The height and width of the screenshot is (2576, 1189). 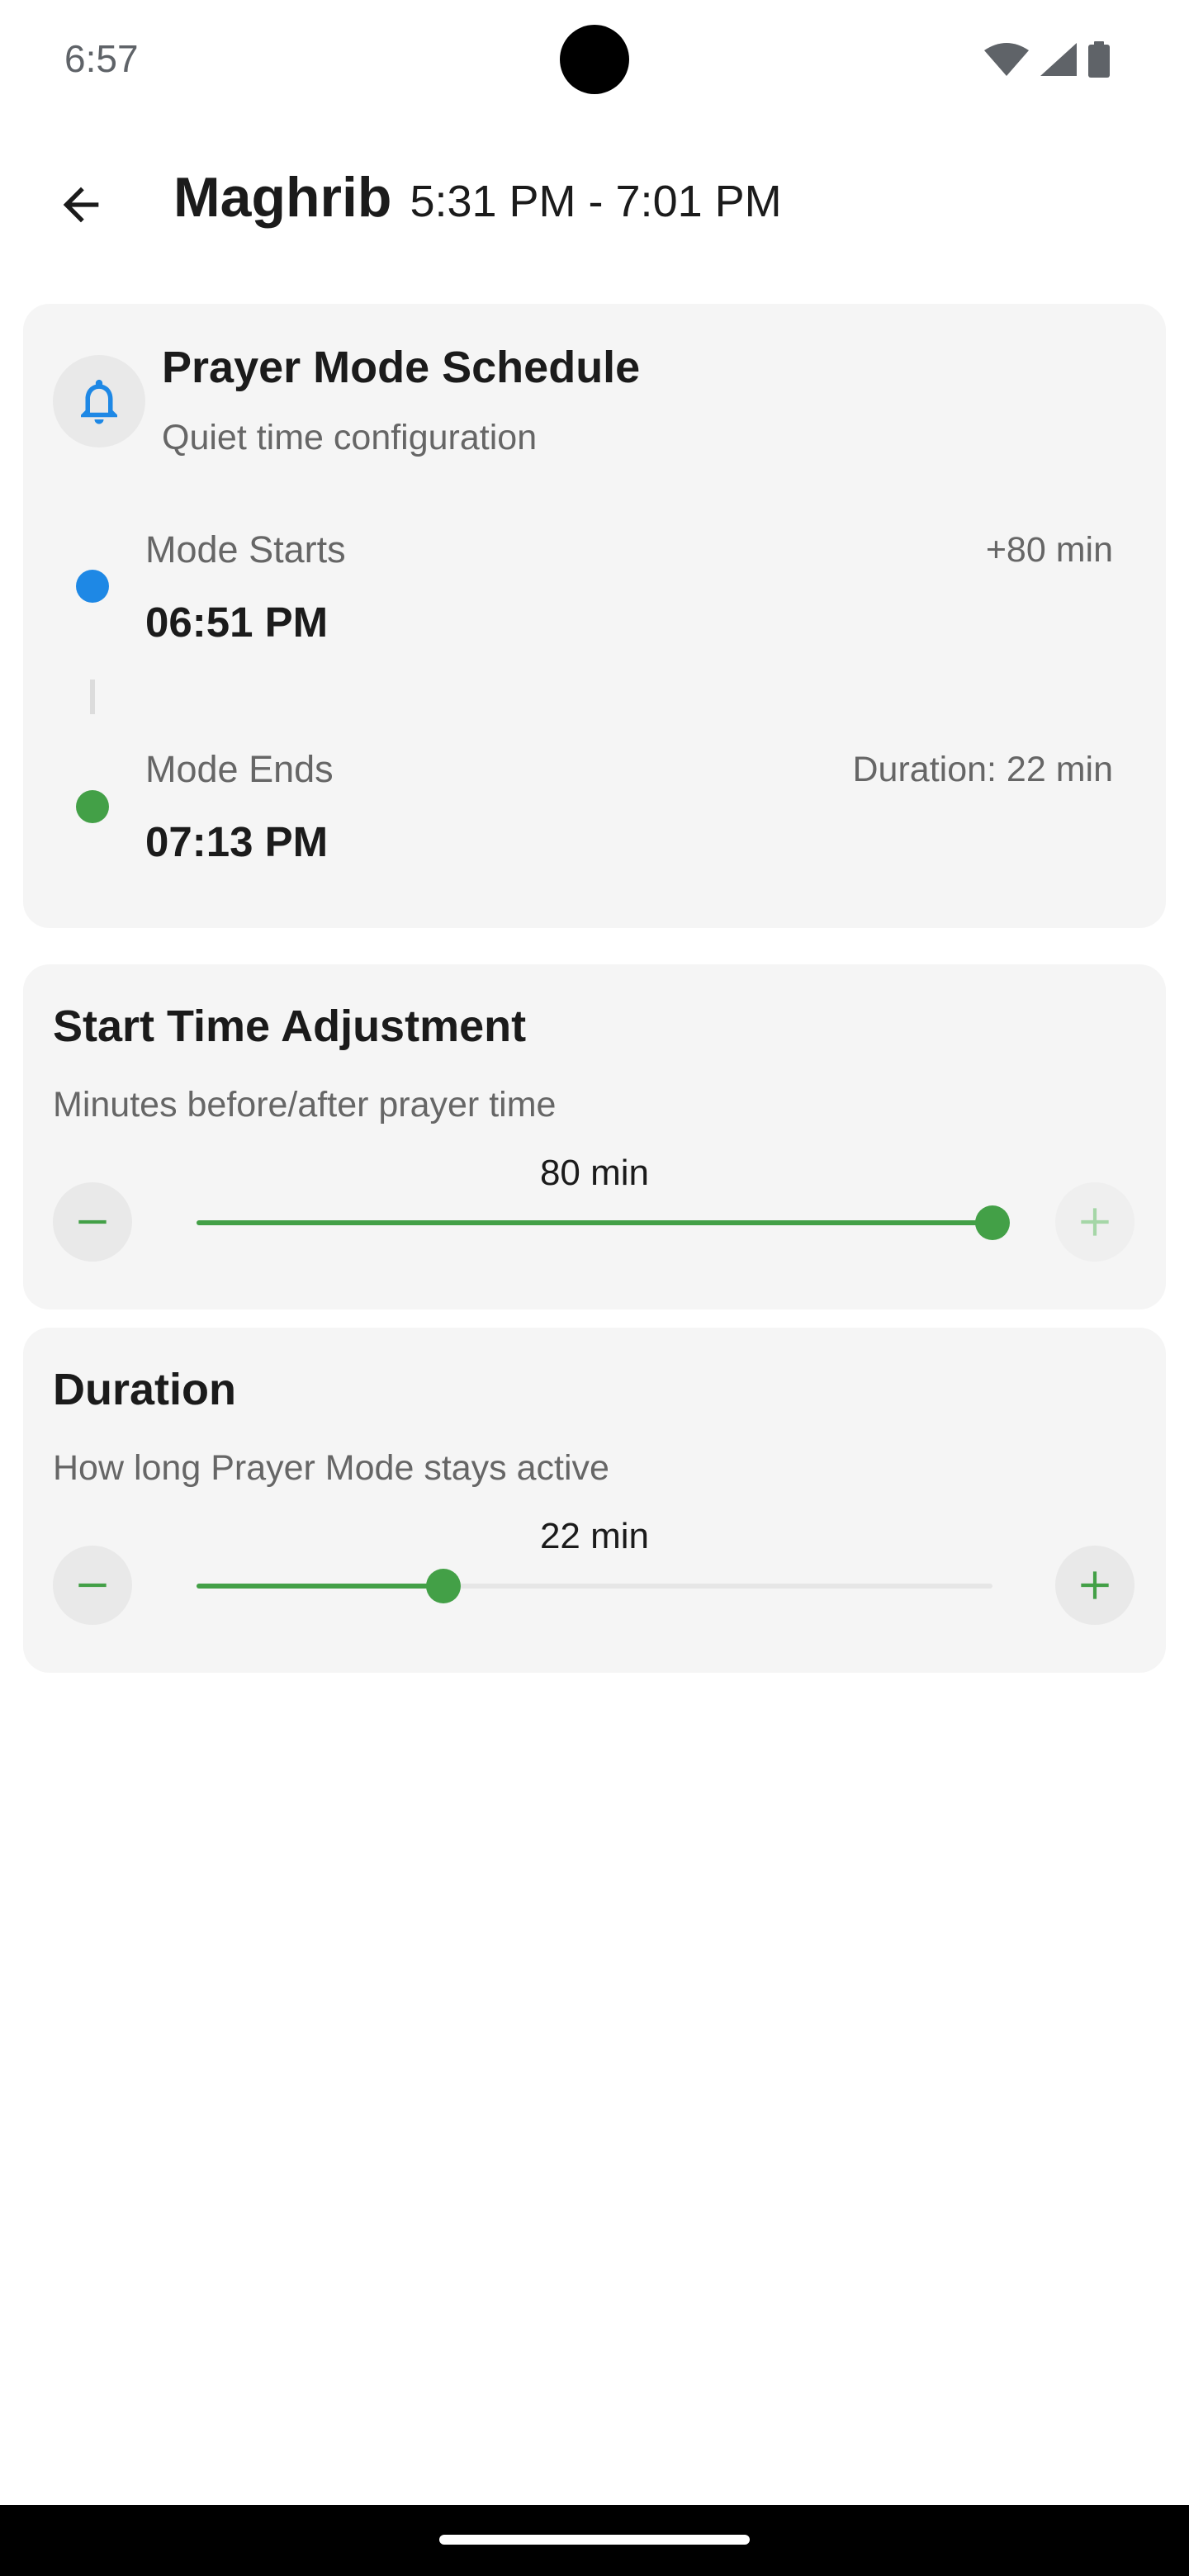 I want to click on prayer-name: Maghrib, so click(x=282, y=197).